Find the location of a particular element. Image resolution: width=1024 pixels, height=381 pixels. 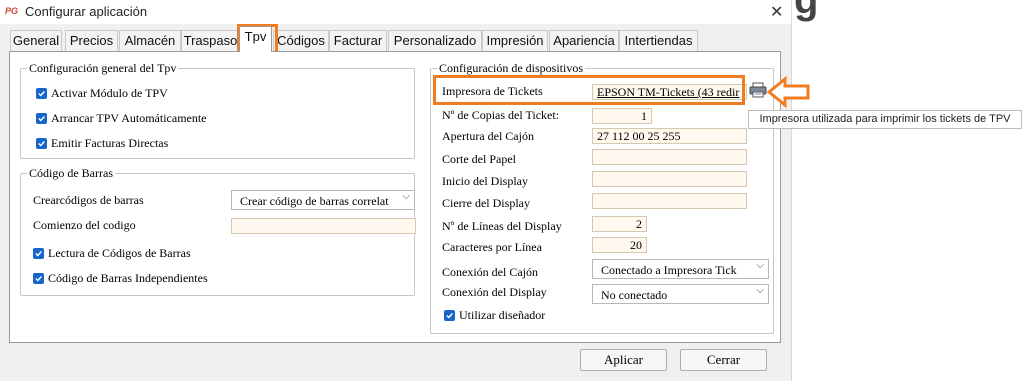

display-close-label: Cierre del Display is located at coordinates (486, 203).